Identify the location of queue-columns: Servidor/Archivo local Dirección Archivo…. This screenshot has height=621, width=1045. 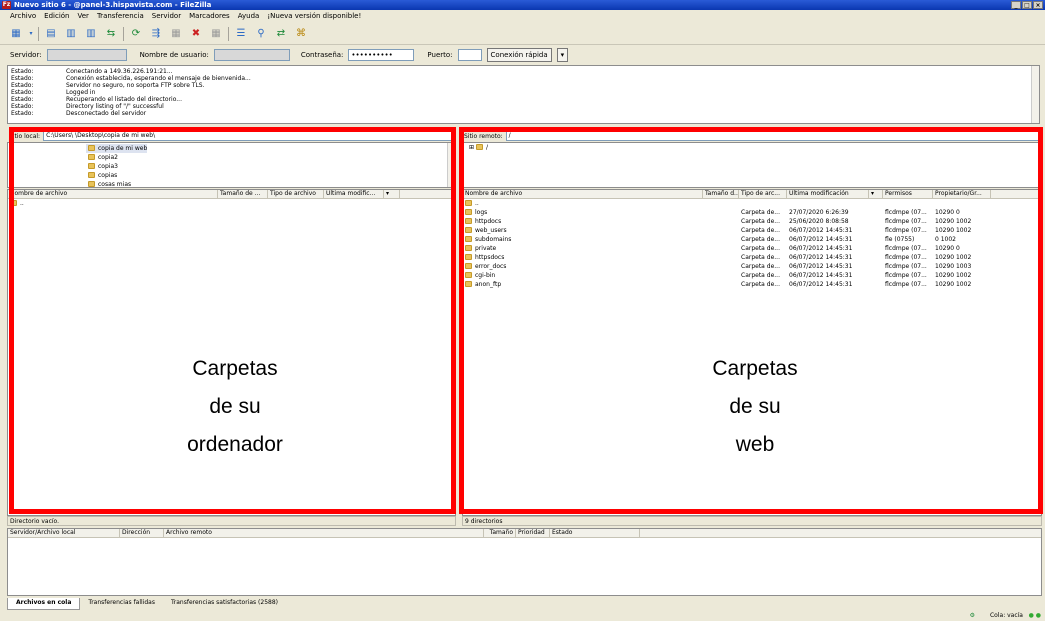
(524, 533).